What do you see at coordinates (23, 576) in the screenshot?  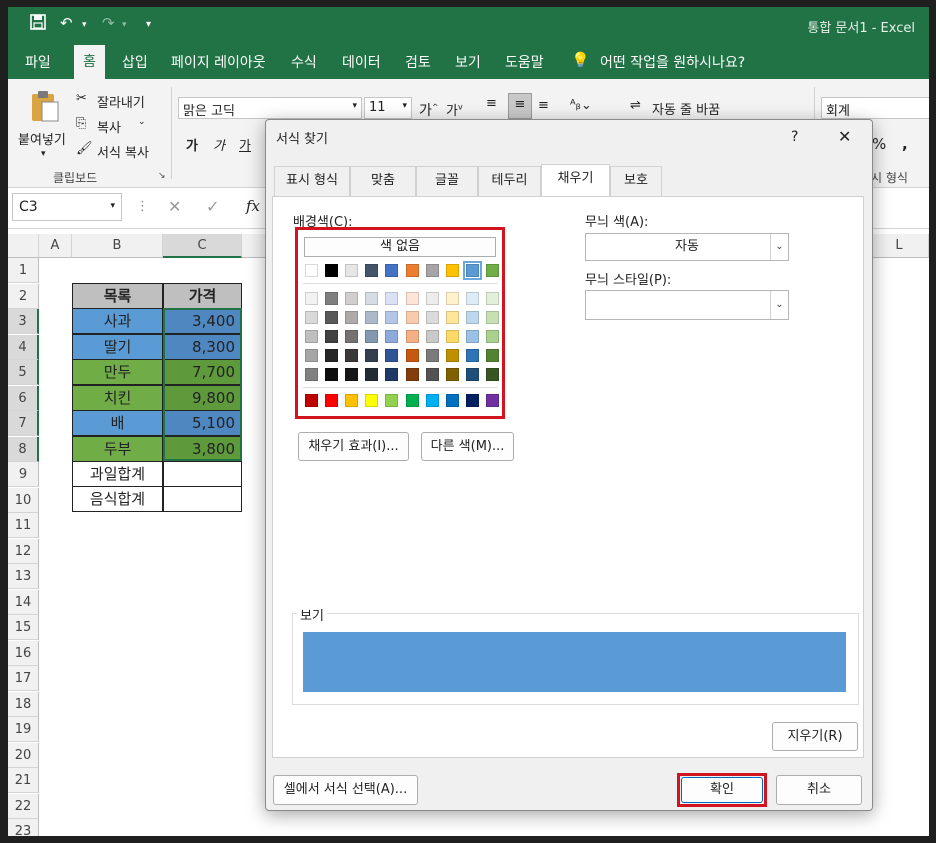 I see `row-header: 13` at bounding box center [23, 576].